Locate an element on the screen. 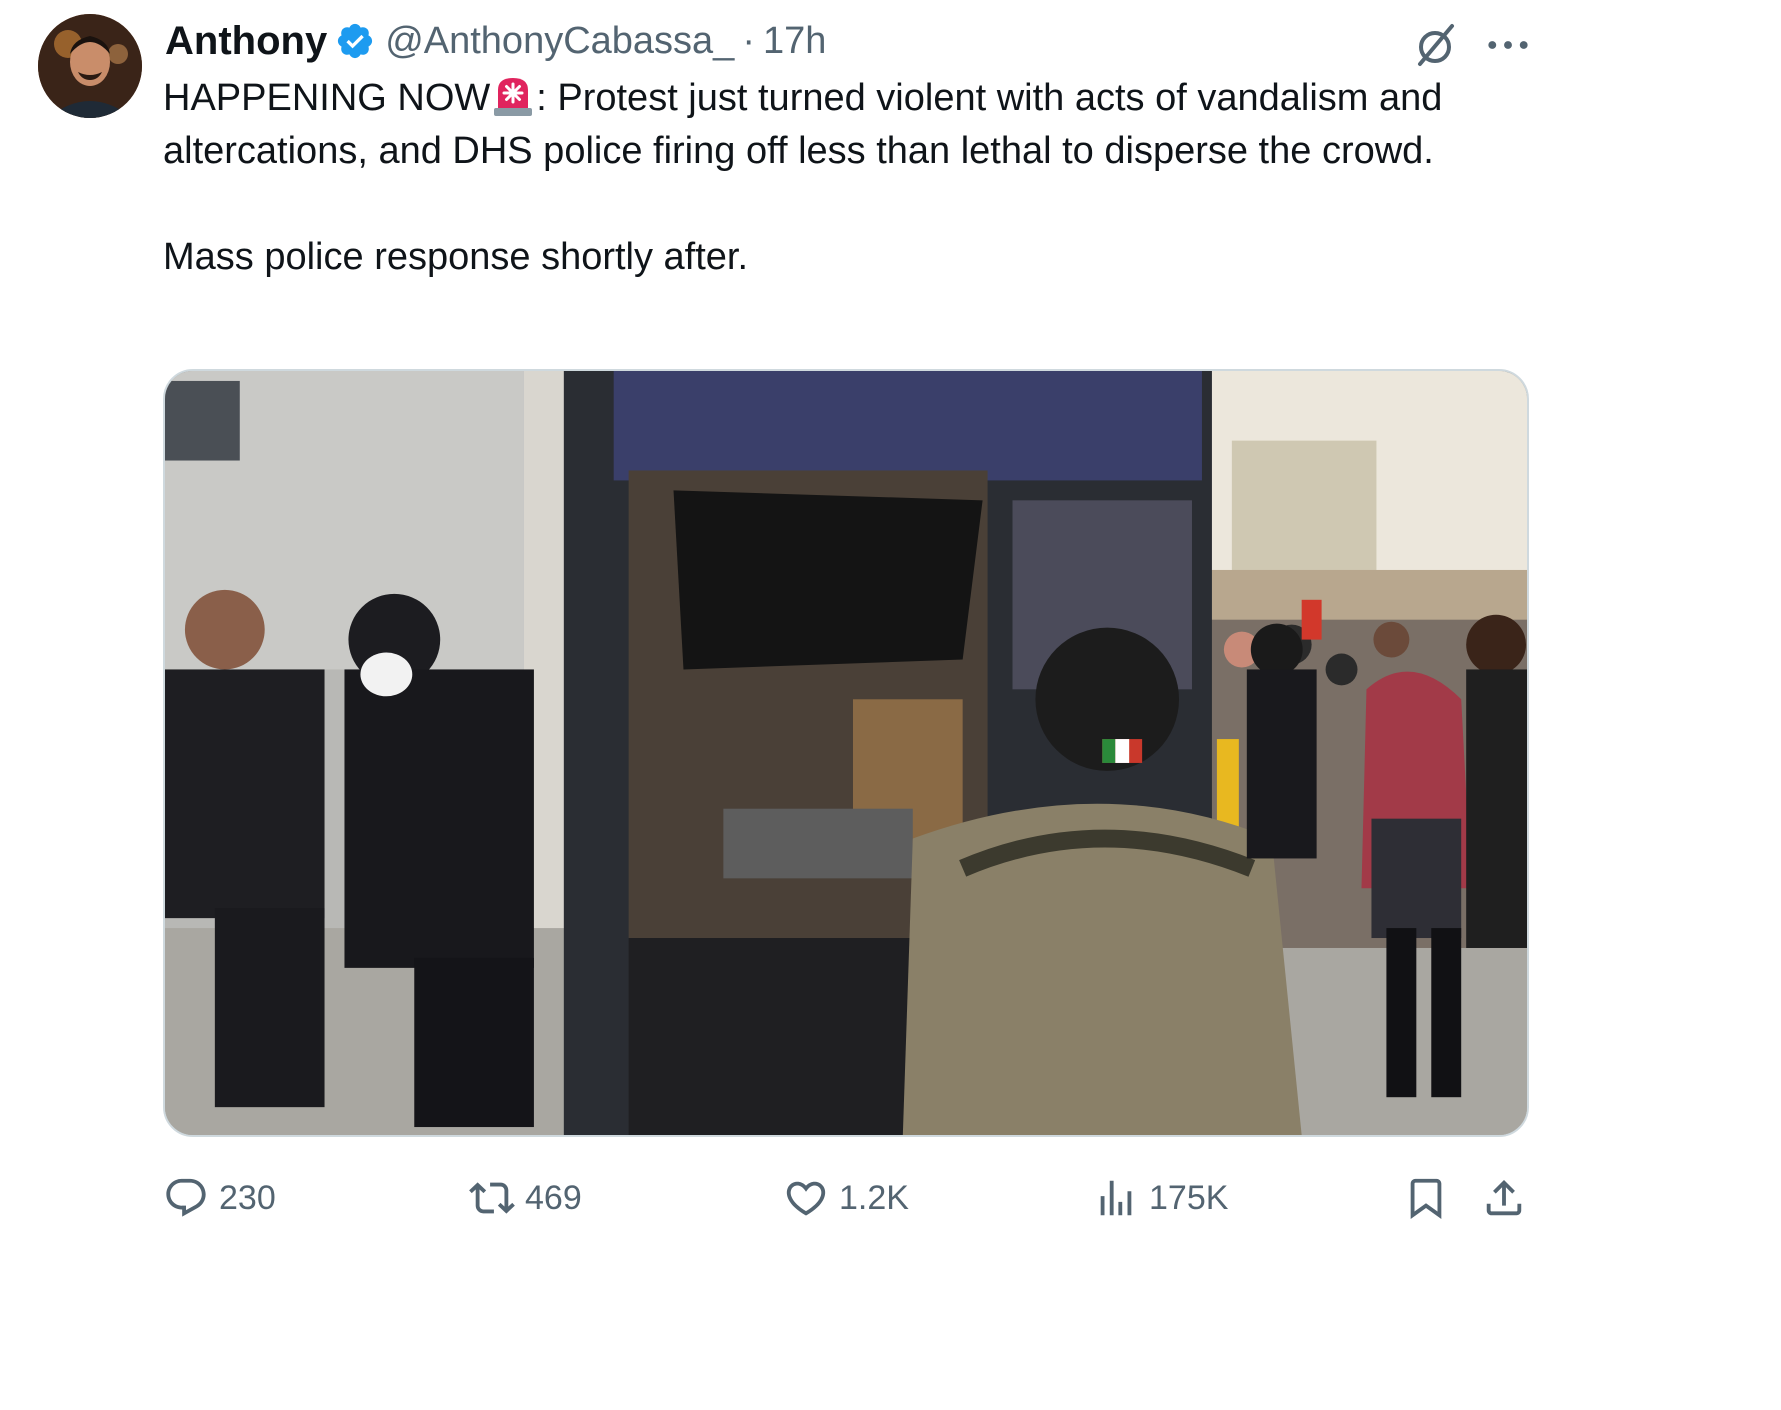 This screenshot has width=1781, height=1410. avatar-image is located at coordinates (90, 66).